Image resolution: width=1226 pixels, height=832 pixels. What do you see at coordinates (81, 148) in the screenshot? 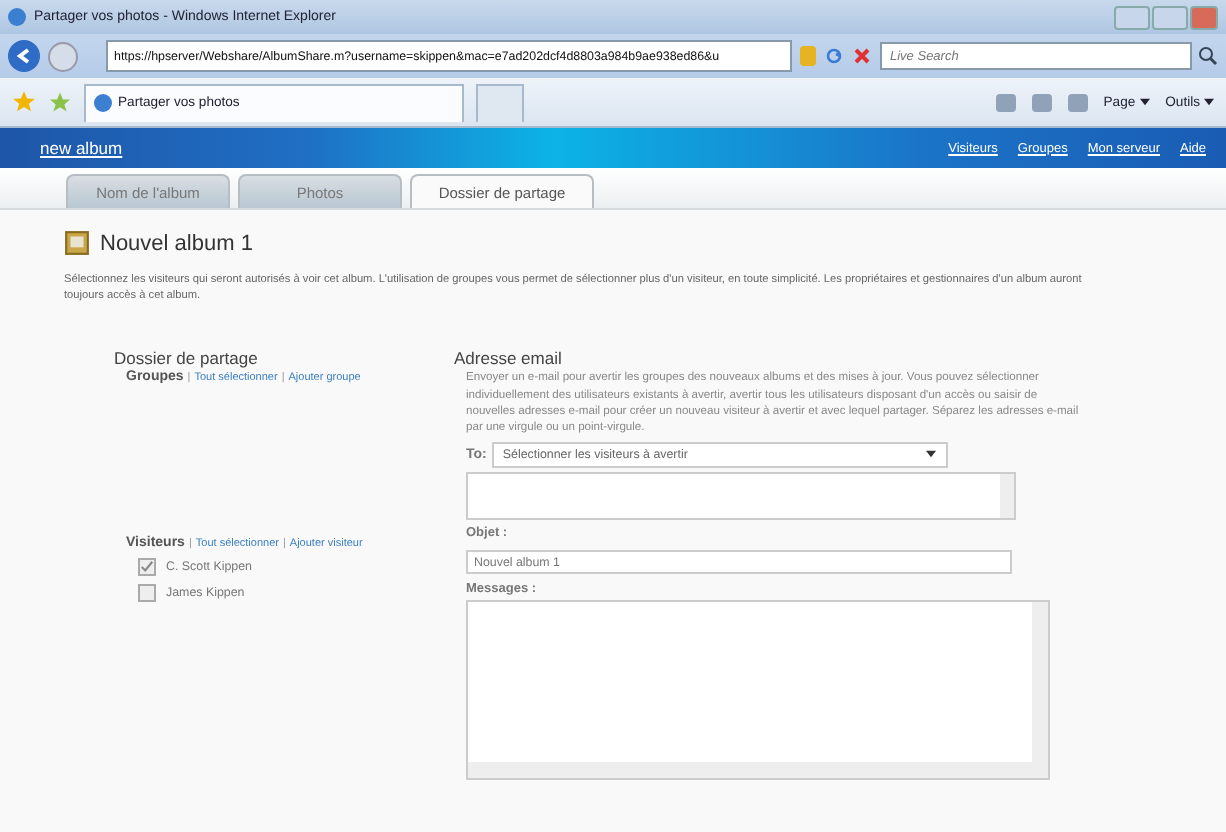
I see `site-title-link: new album` at bounding box center [81, 148].